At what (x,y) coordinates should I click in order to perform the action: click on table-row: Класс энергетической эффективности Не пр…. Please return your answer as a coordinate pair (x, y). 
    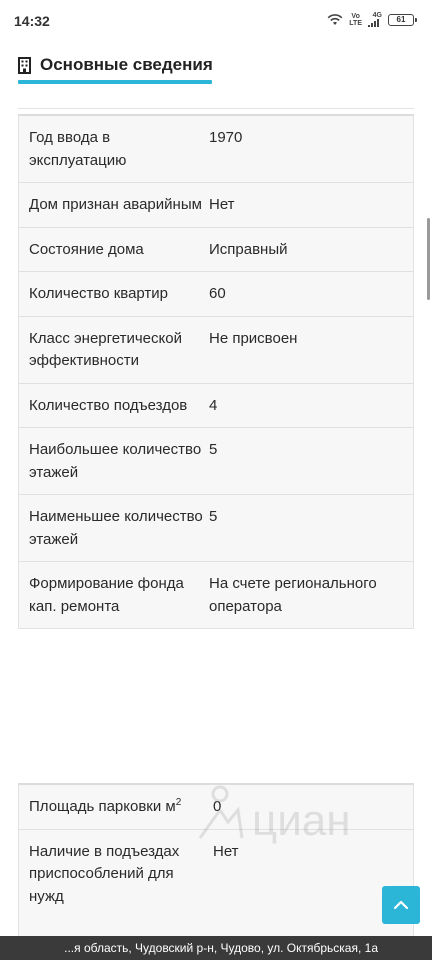
    Looking at the image, I should click on (216, 350).